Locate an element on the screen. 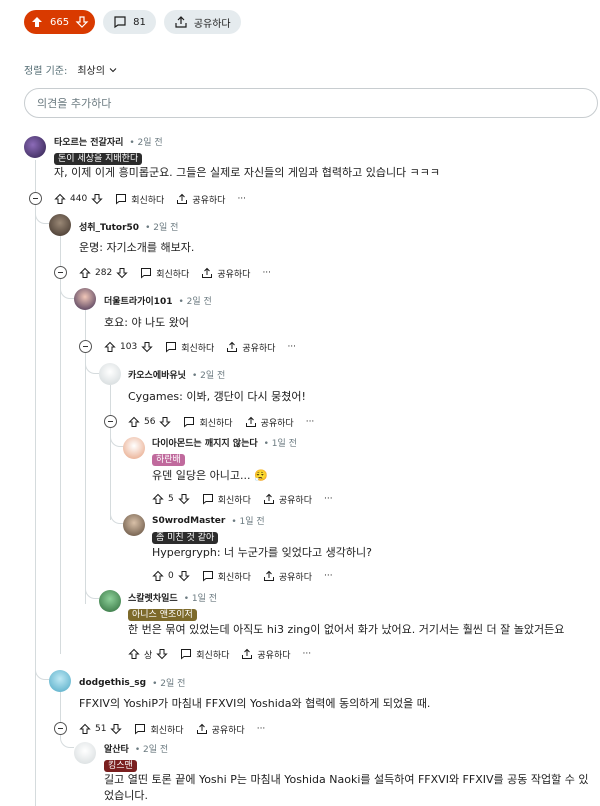 The image size is (600, 806). comments-button: 81 is located at coordinates (129, 22).